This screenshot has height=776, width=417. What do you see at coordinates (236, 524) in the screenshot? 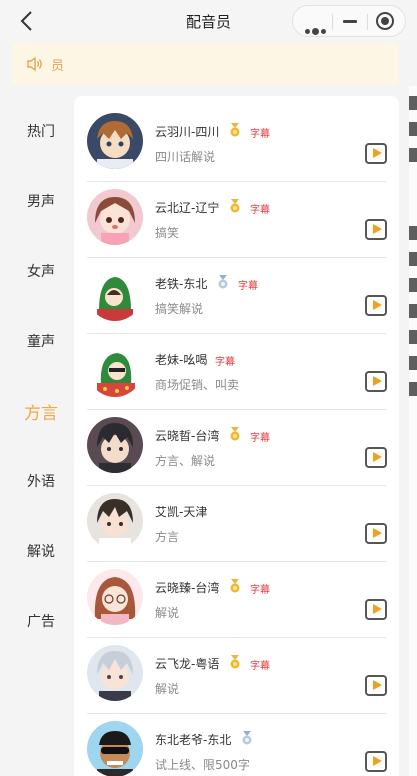
I see `voice-row: 艾凯-天津 方言` at bounding box center [236, 524].